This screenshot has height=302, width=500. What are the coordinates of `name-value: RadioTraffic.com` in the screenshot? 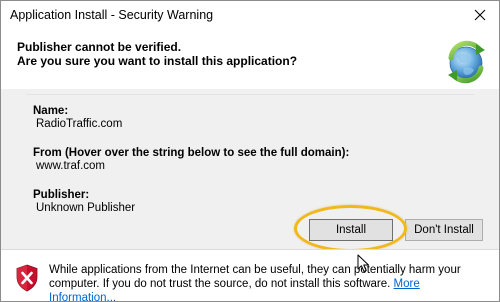 It's located at (79, 124).